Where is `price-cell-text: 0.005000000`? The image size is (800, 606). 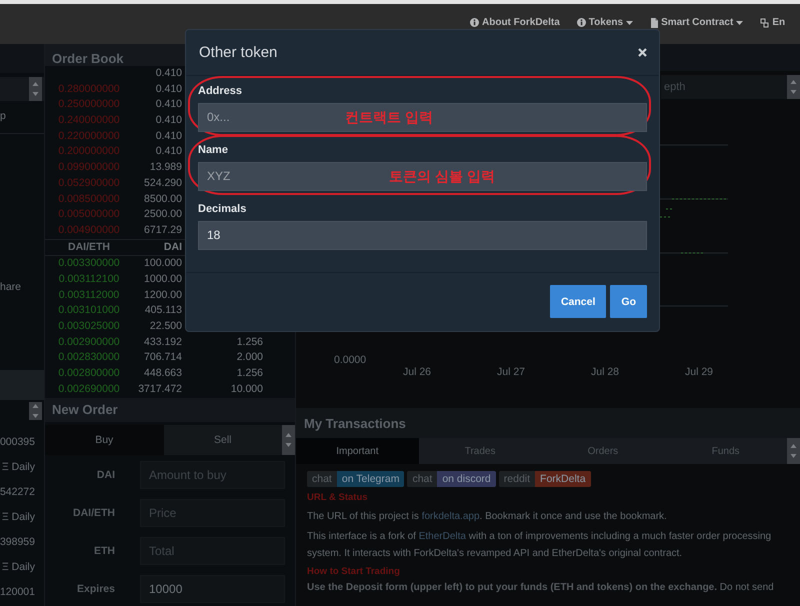 price-cell-text: 0.005000000 is located at coordinates (89, 214).